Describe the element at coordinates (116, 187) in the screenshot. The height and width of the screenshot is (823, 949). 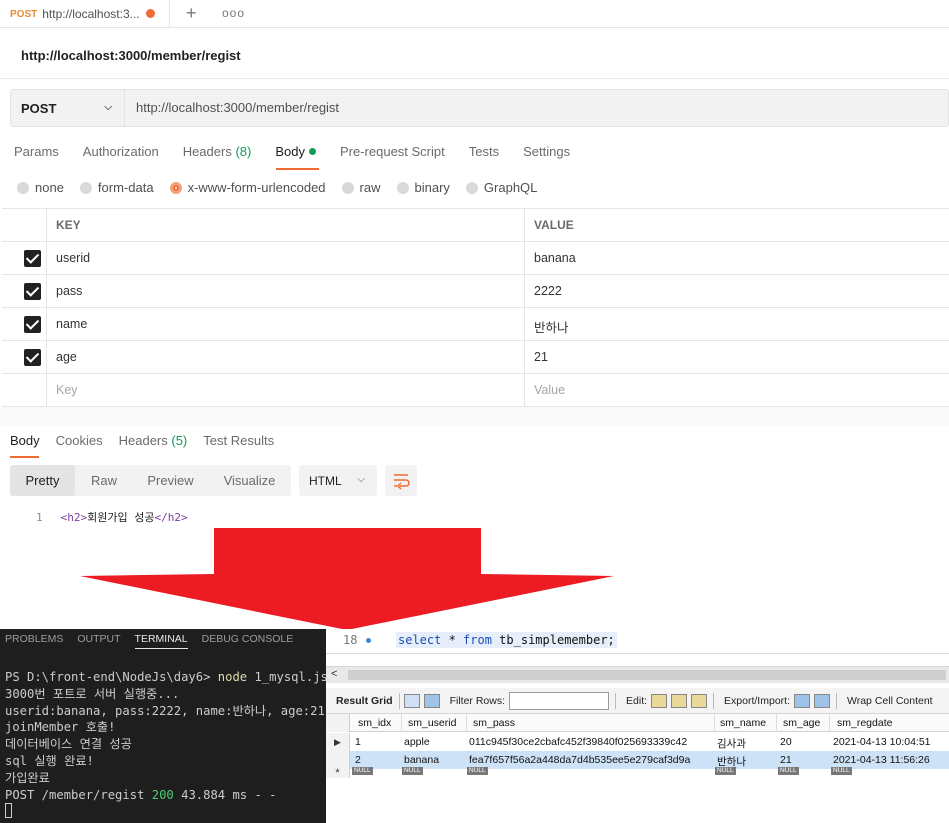
I see `radio-form-data: form-data` at that location.